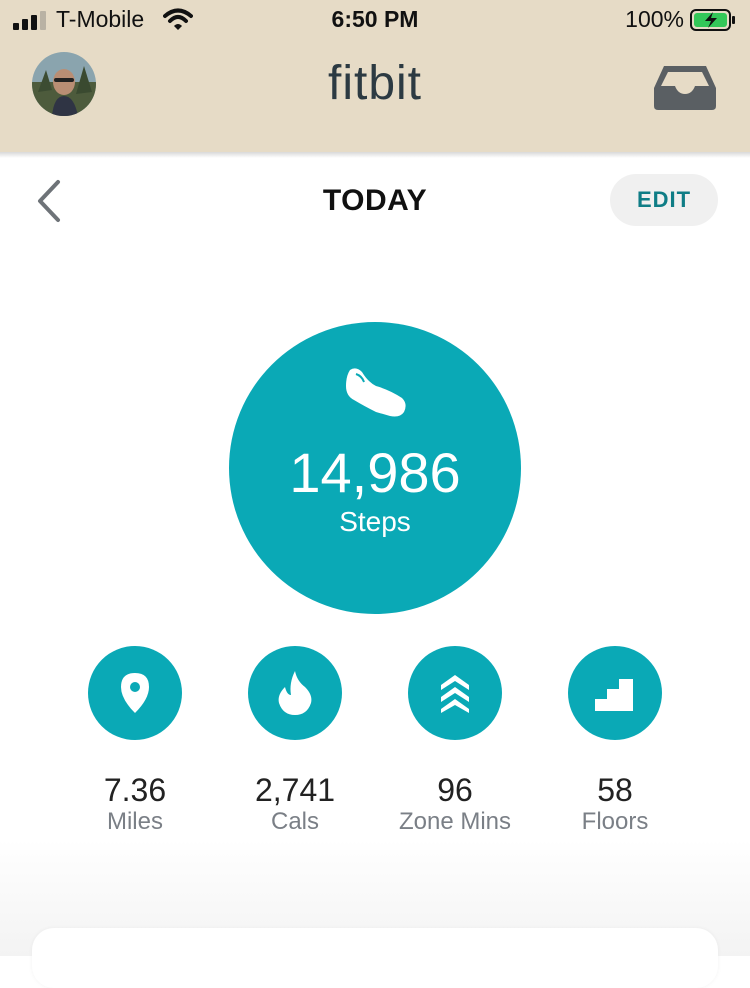 The height and width of the screenshot is (988, 750). Describe the element at coordinates (375, 521) in the screenshot. I see `steps-label: Steps` at that location.